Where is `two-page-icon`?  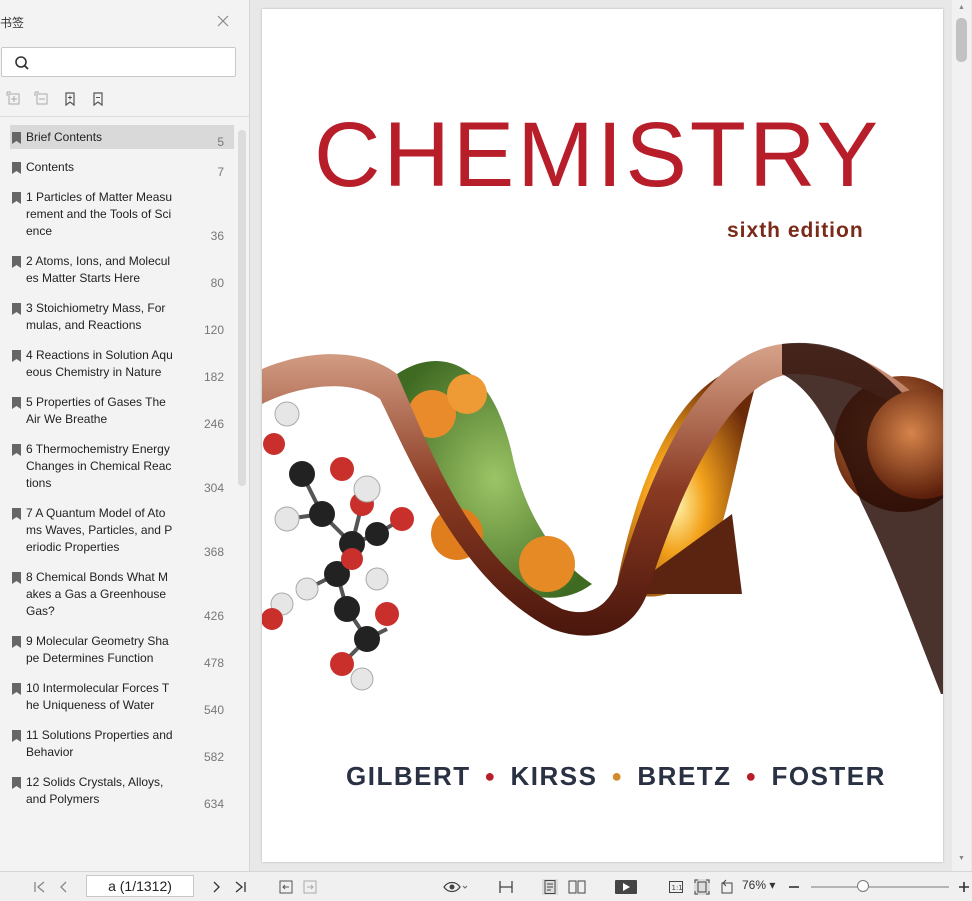 two-page-icon is located at coordinates (577, 887).